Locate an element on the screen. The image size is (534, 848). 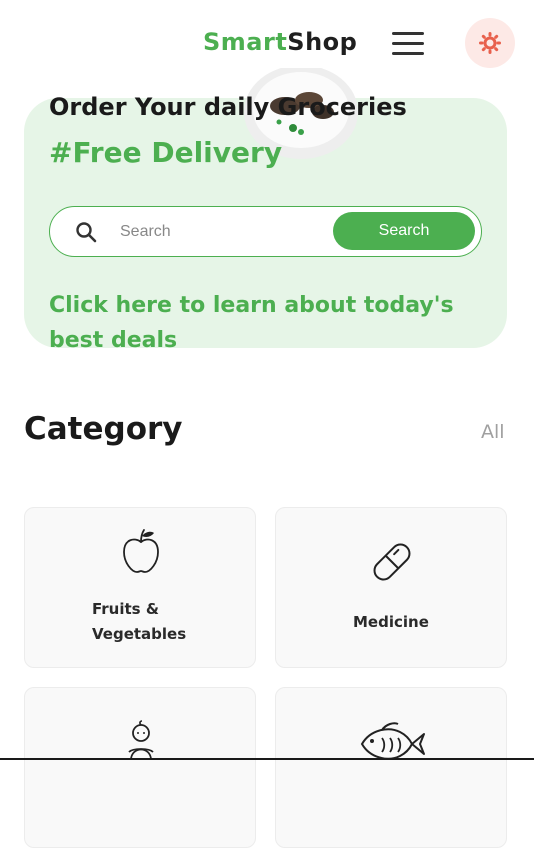
search-button: Search is located at coordinates (404, 231).